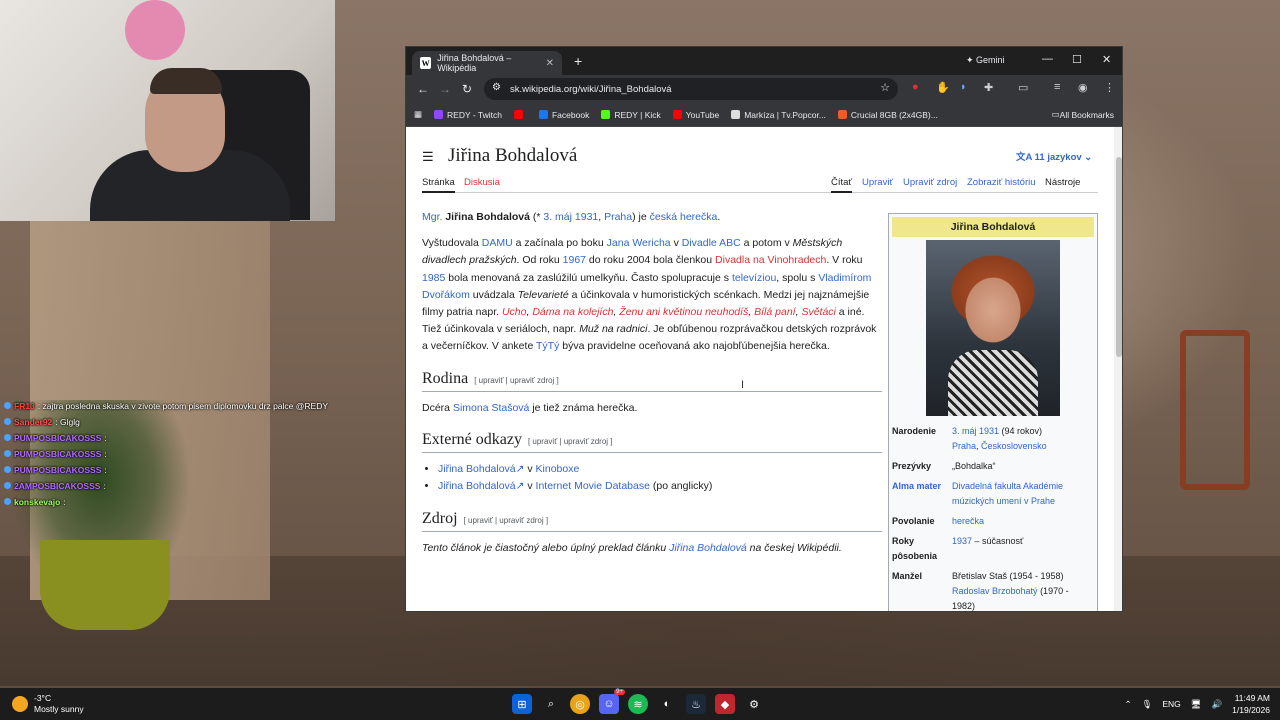  I want to click on external-site-link: Kinoboxe, so click(558, 469).